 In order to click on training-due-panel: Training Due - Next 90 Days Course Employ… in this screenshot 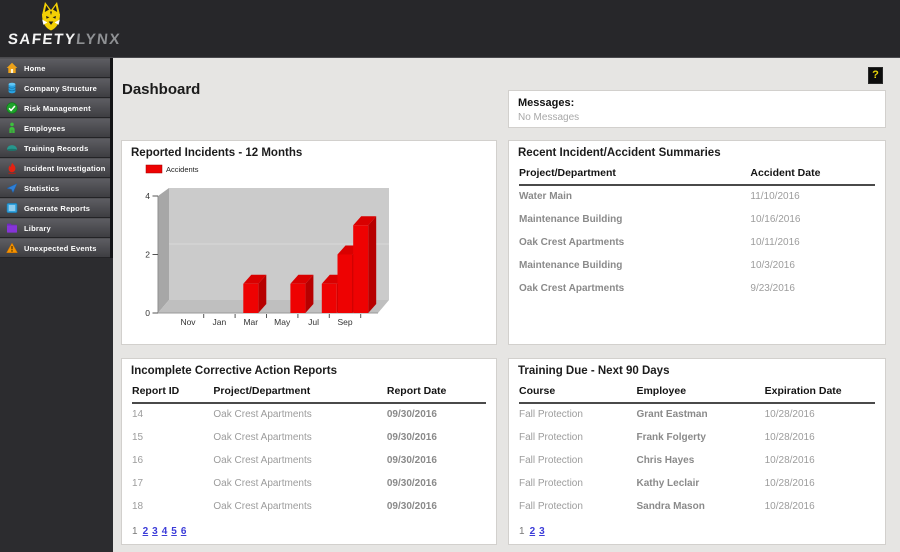, I will do `click(697, 451)`.